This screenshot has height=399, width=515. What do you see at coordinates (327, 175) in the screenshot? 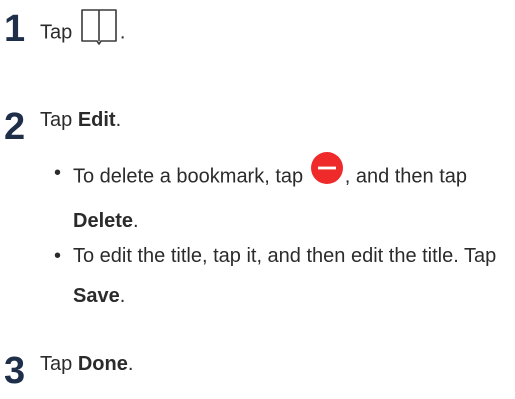
I see `minus-circle-icon` at bounding box center [327, 175].